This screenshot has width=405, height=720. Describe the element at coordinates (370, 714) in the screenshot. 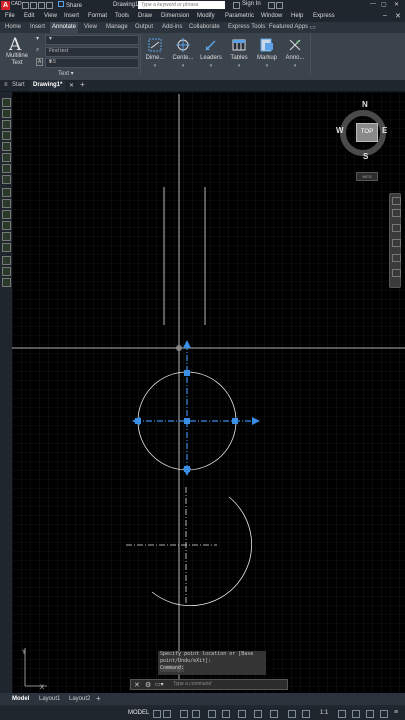

I see `isolate-objects-icon` at that location.